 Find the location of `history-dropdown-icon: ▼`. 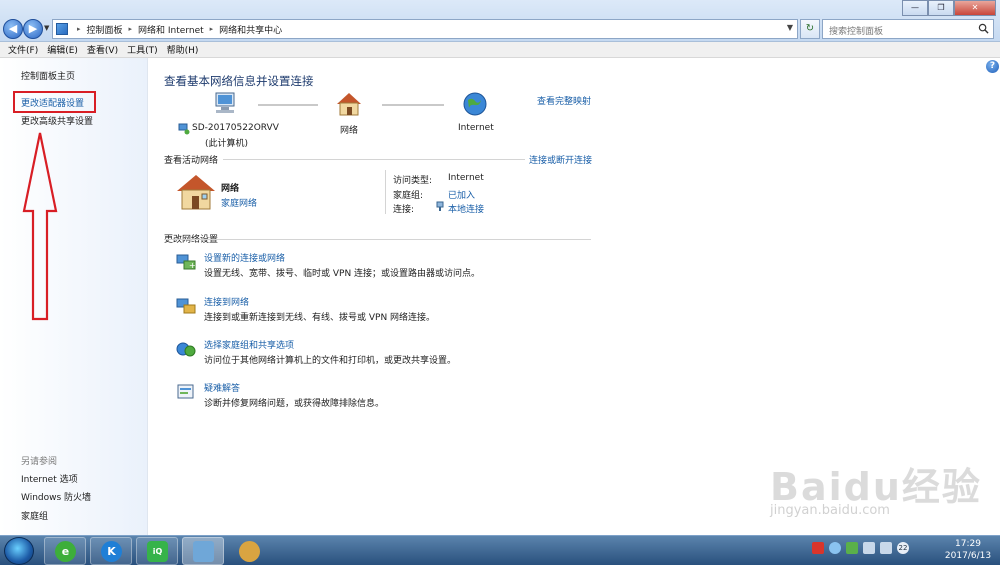

history-dropdown-icon: ▼ is located at coordinates (46, 28).